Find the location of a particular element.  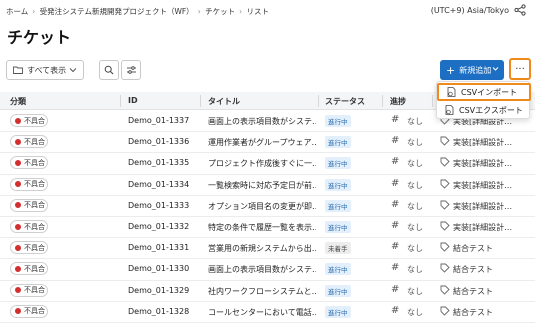

column-header-id: ID is located at coordinates (133, 100).